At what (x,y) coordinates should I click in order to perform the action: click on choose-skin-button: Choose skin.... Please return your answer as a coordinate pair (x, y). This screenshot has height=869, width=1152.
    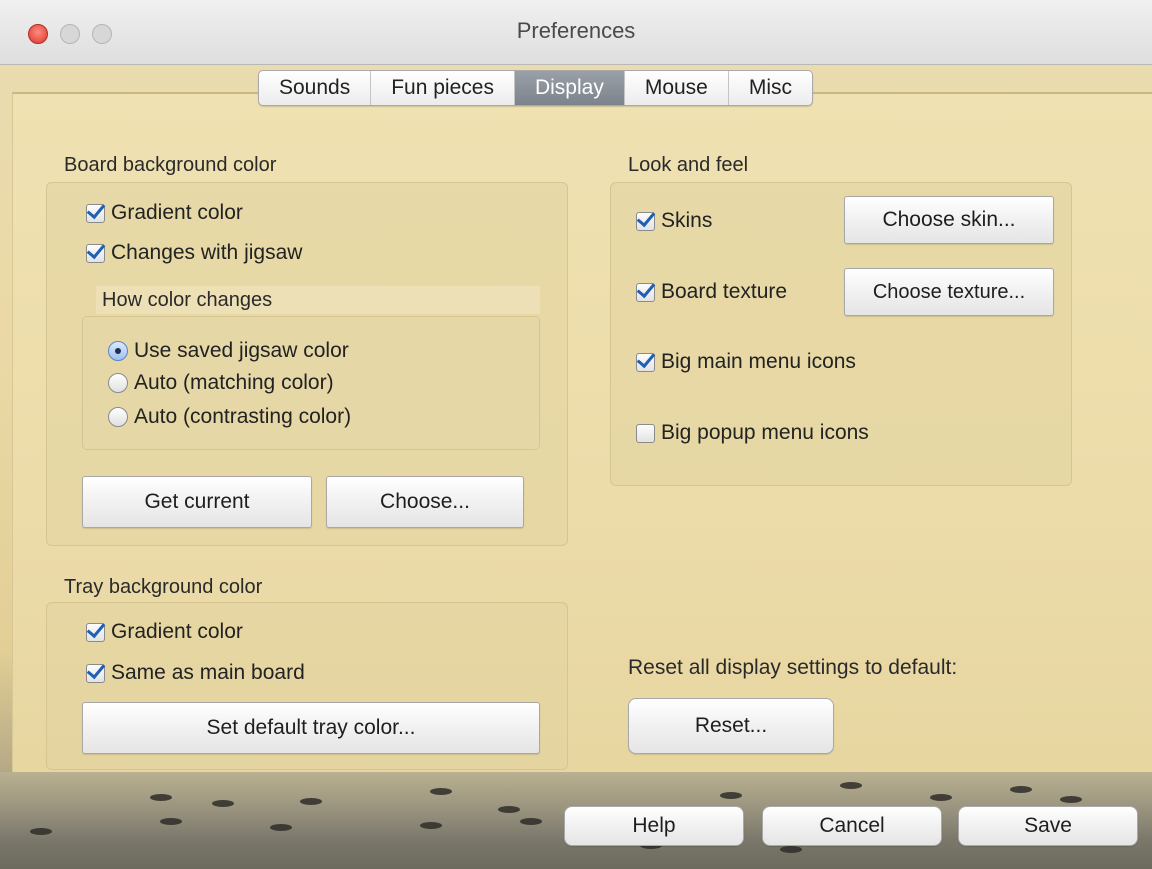
    Looking at the image, I should click on (949, 220).